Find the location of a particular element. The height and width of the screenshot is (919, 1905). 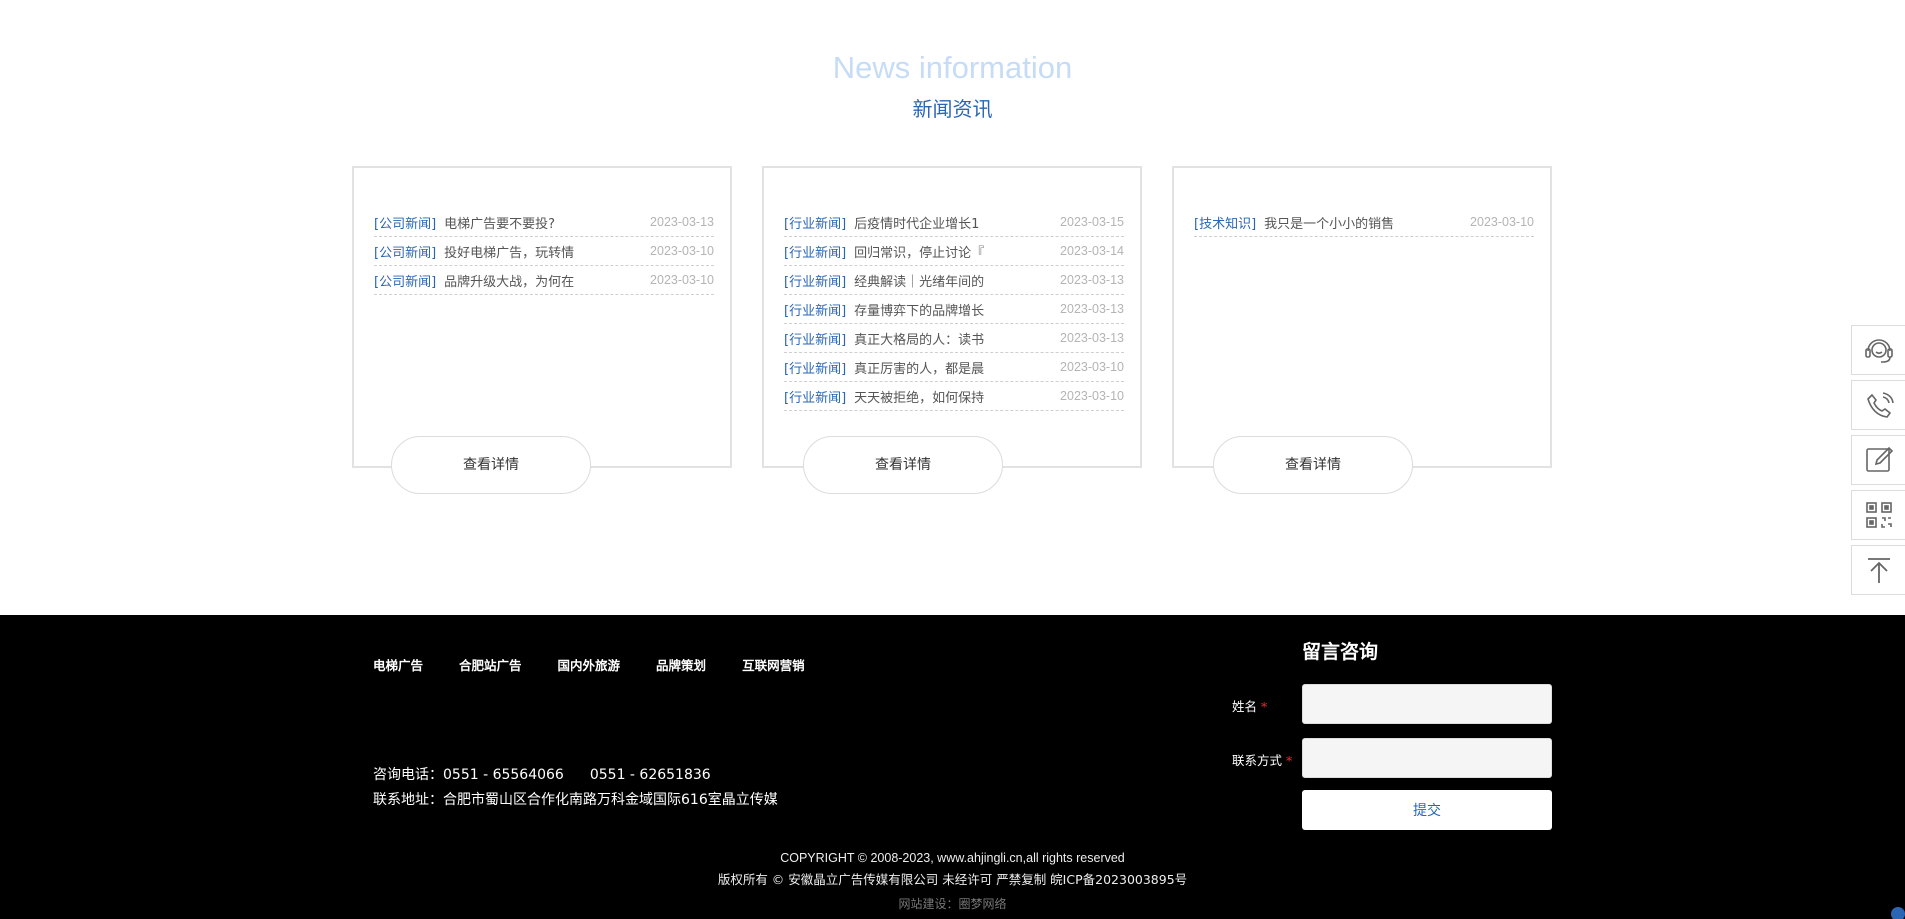

list-item: [行业新闻] 真正厉害的人，都是晨 2023-03-10 is located at coordinates (954, 367).